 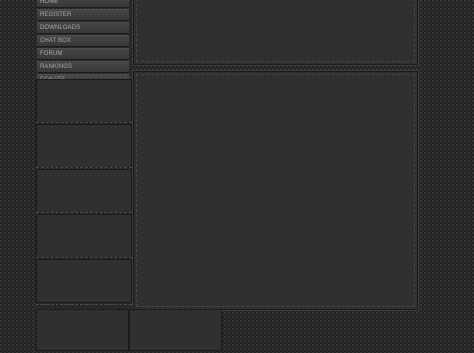 I want to click on footer-box-left, so click(x=82, y=330).